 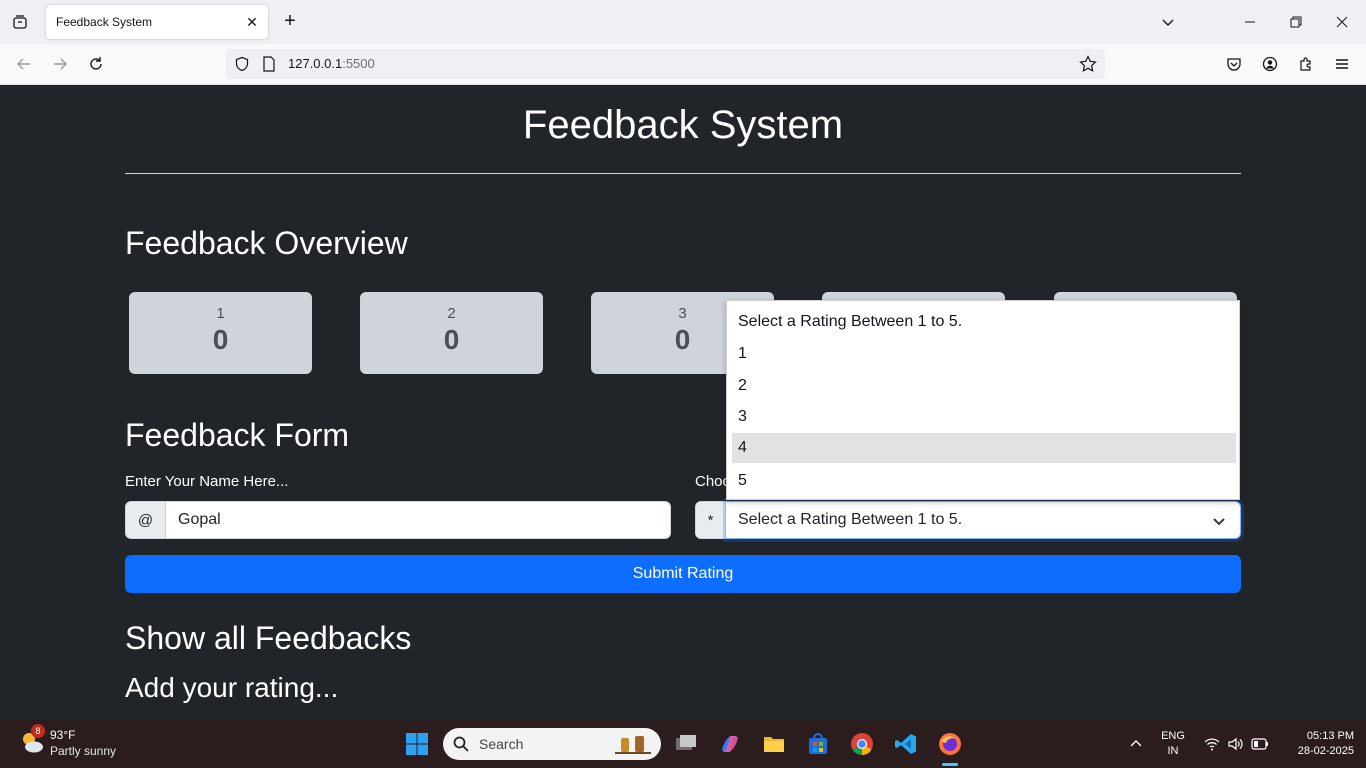 I want to click on lang-line1: ENG, so click(x=1173, y=736).